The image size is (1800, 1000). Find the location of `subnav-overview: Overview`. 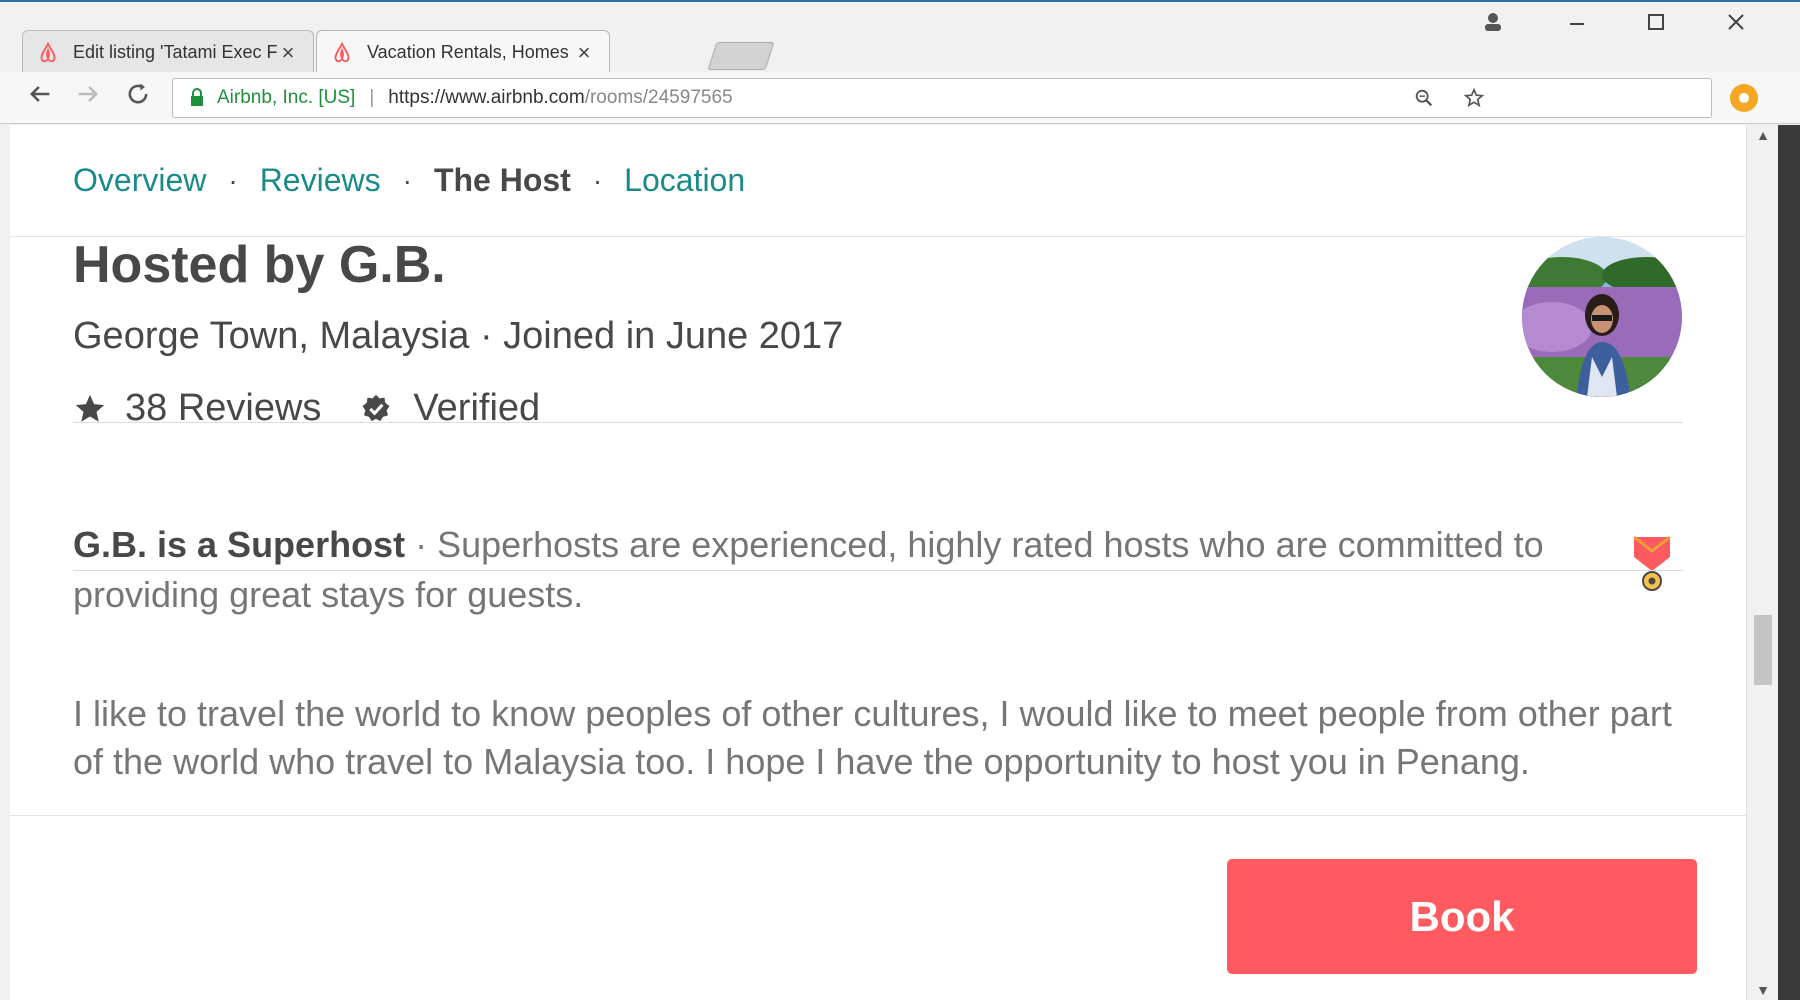

subnav-overview: Overview is located at coordinates (139, 180).